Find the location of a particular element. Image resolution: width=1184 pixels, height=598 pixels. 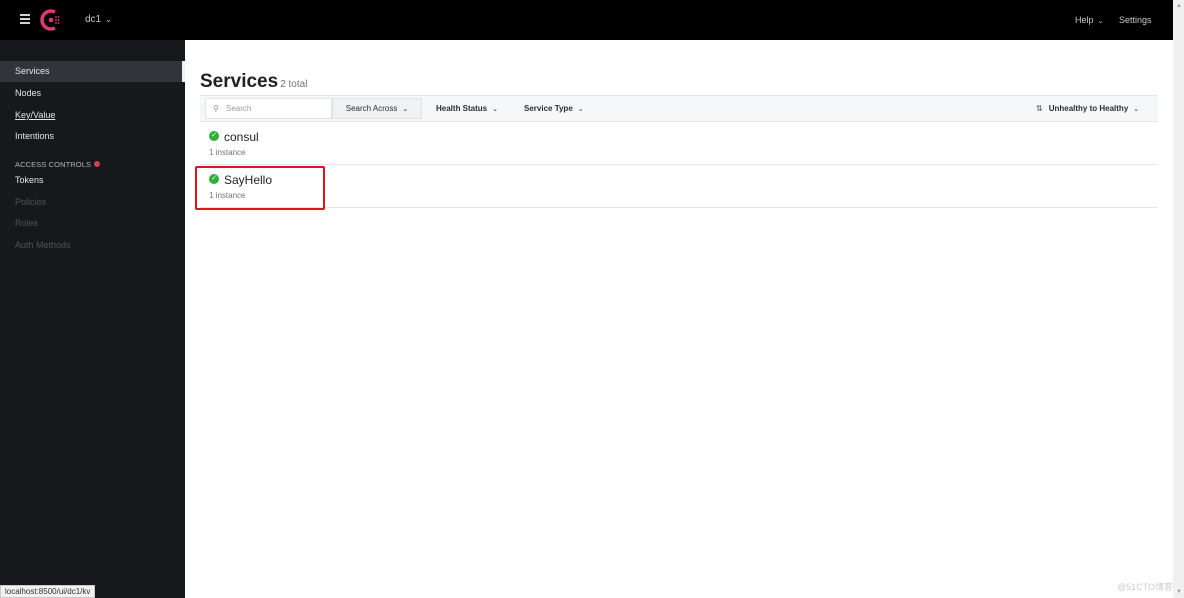

service-name: SayHello is located at coordinates (248, 180).